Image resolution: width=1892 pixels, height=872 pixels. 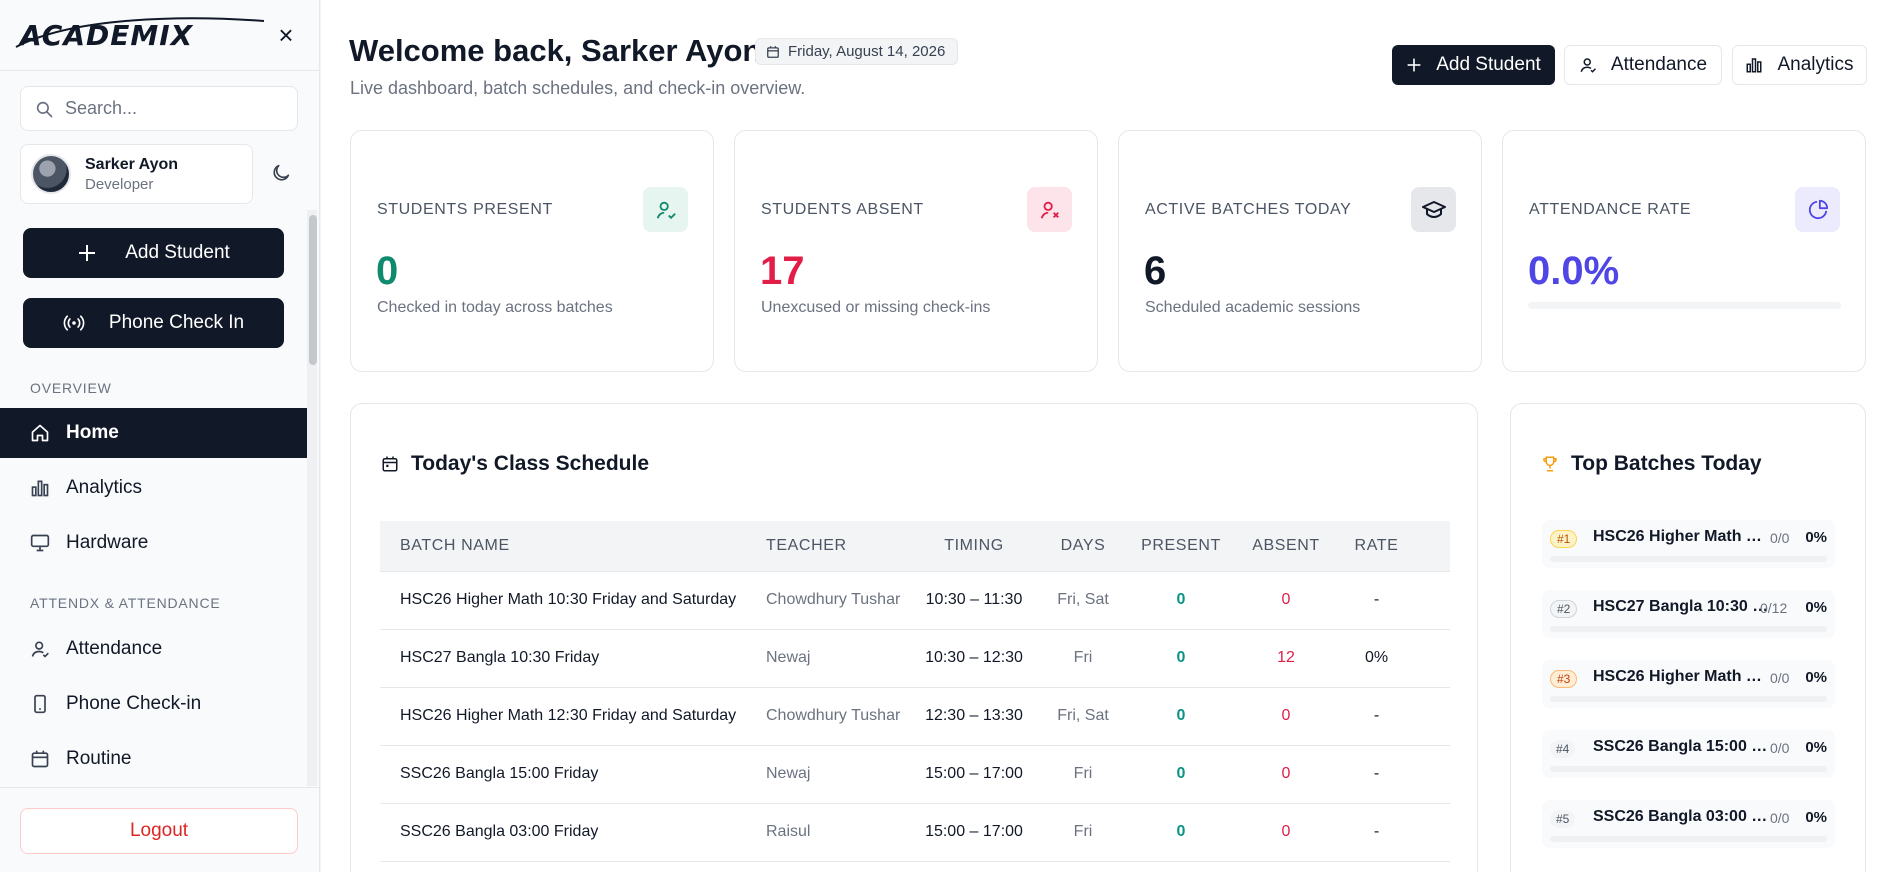 I want to click on column-header-days: DAYS, so click(x=1083, y=546).